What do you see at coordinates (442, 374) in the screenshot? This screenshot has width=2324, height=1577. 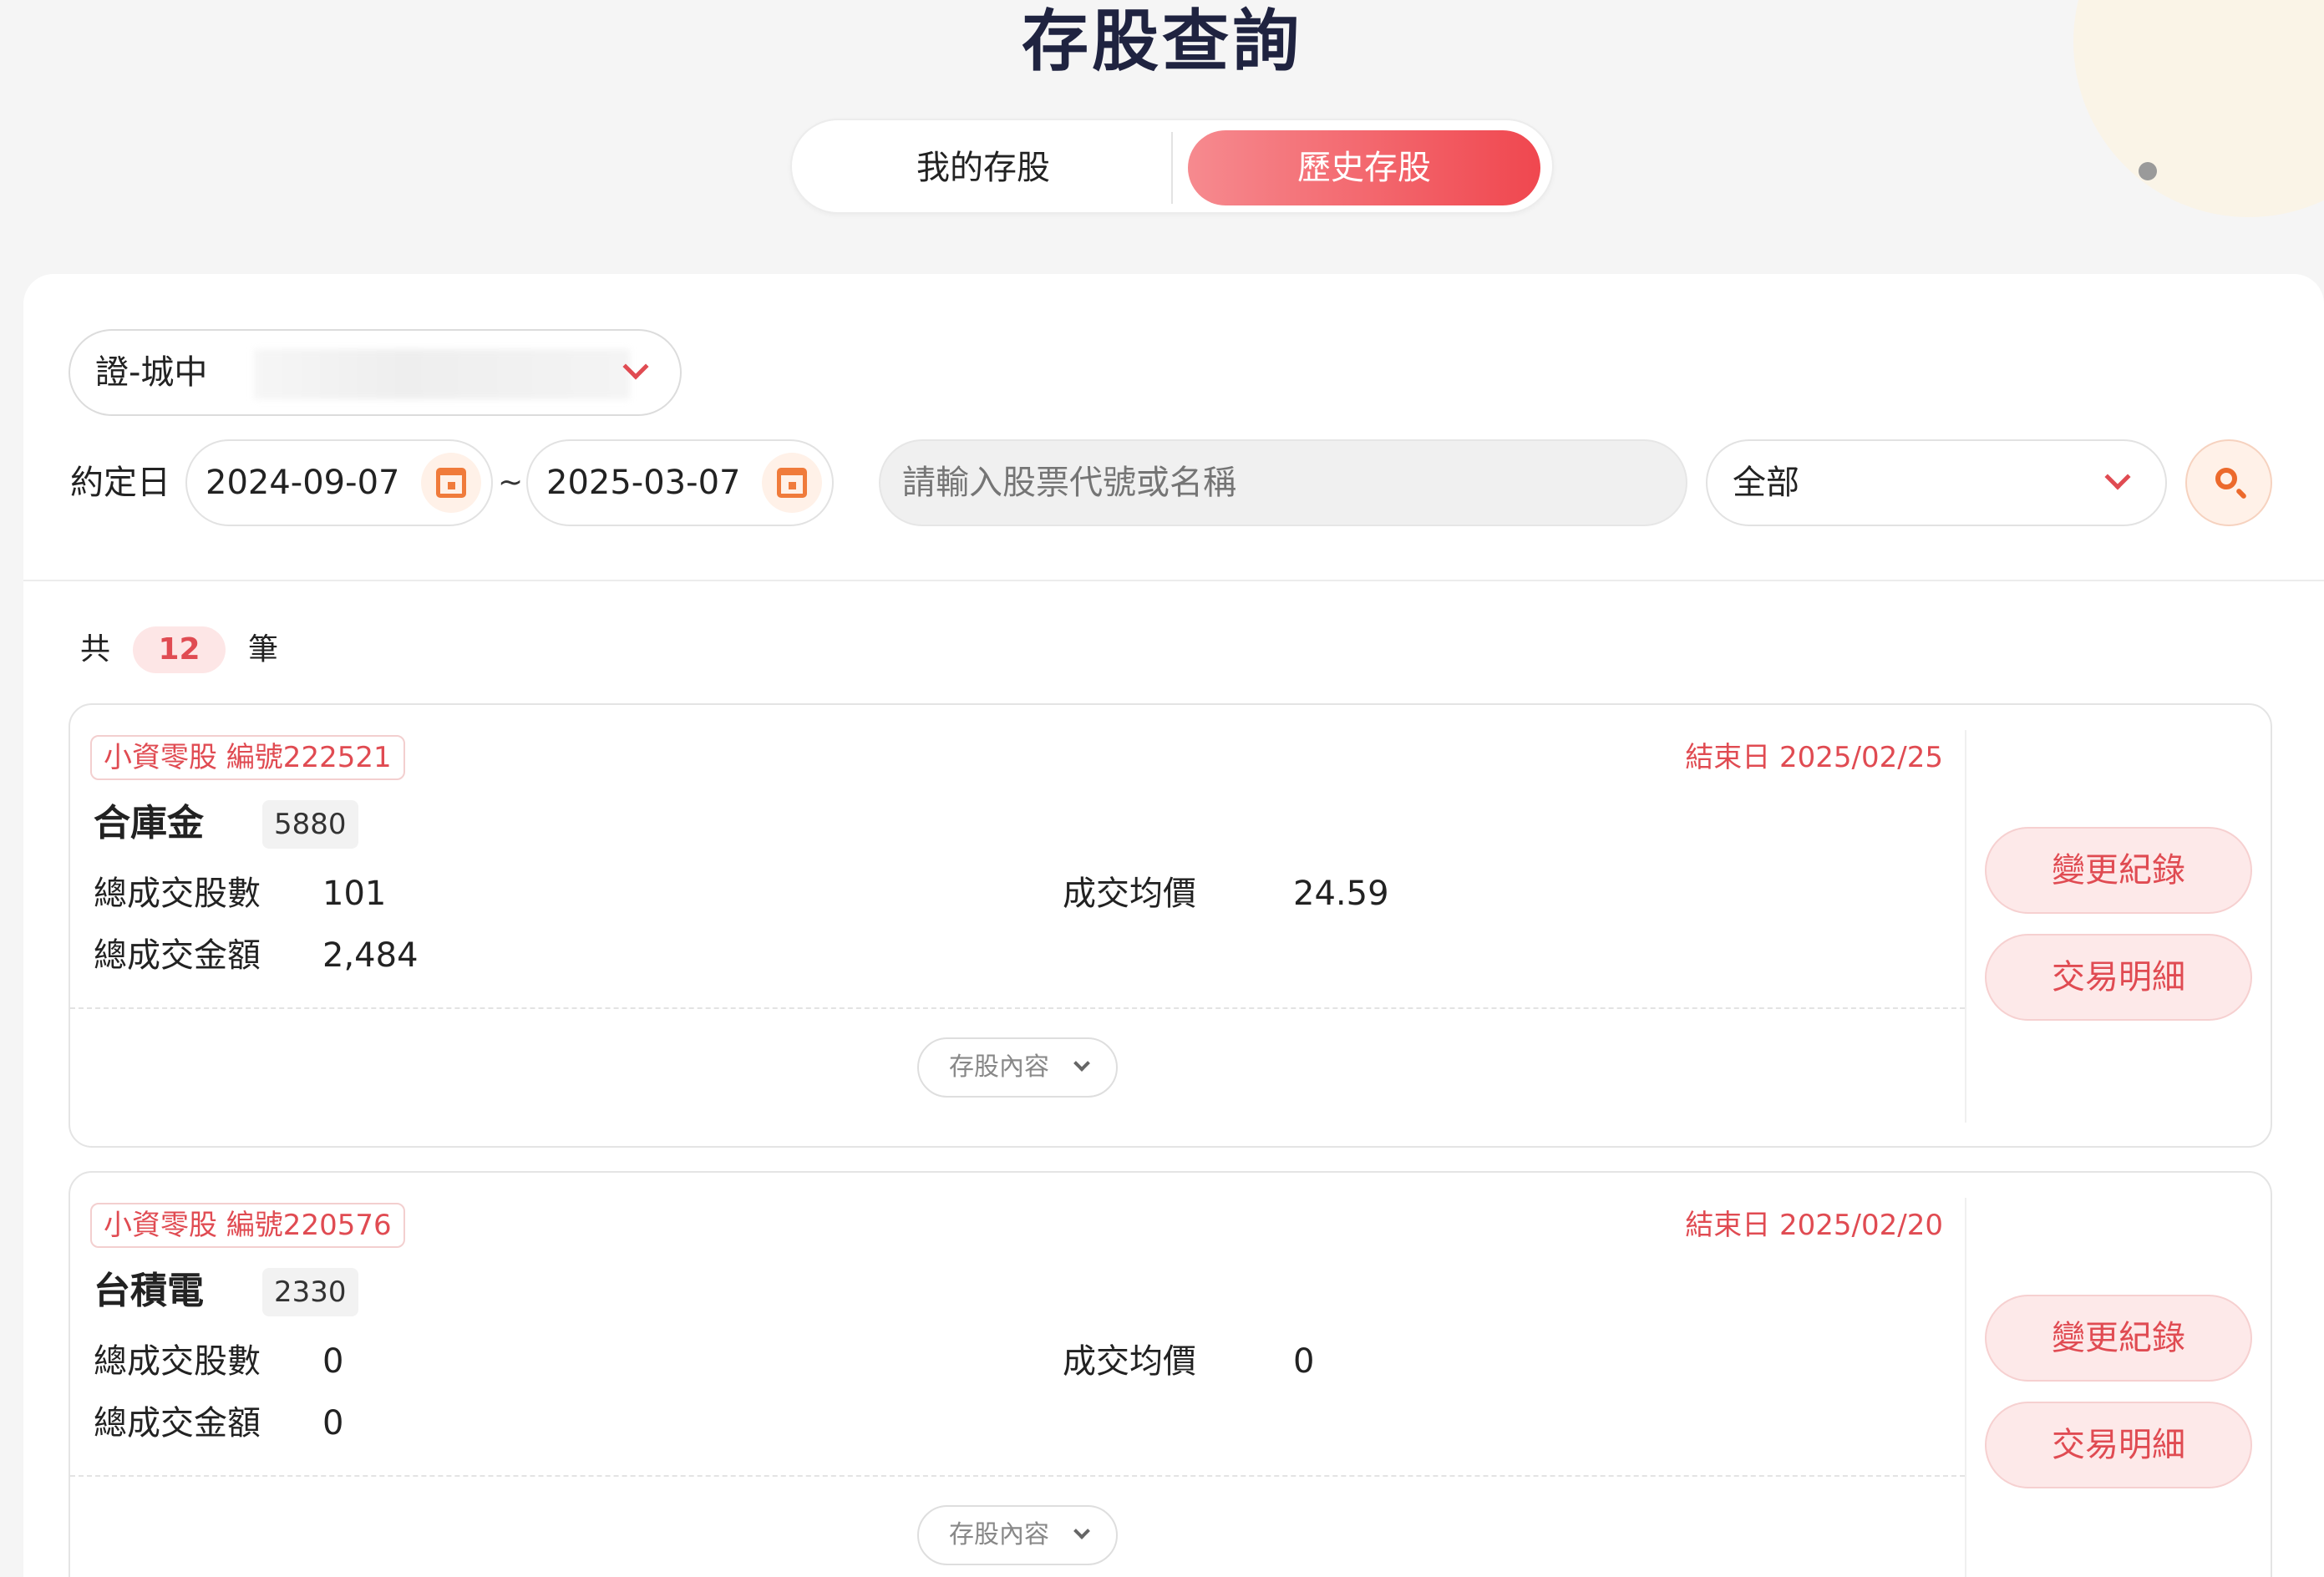 I see `account-number-redacted` at bounding box center [442, 374].